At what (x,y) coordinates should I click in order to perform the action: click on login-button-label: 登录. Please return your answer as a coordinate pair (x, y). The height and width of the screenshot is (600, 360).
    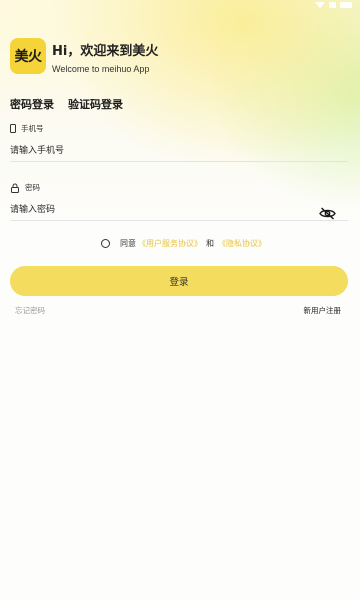
    Looking at the image, I should click on (179, 282).